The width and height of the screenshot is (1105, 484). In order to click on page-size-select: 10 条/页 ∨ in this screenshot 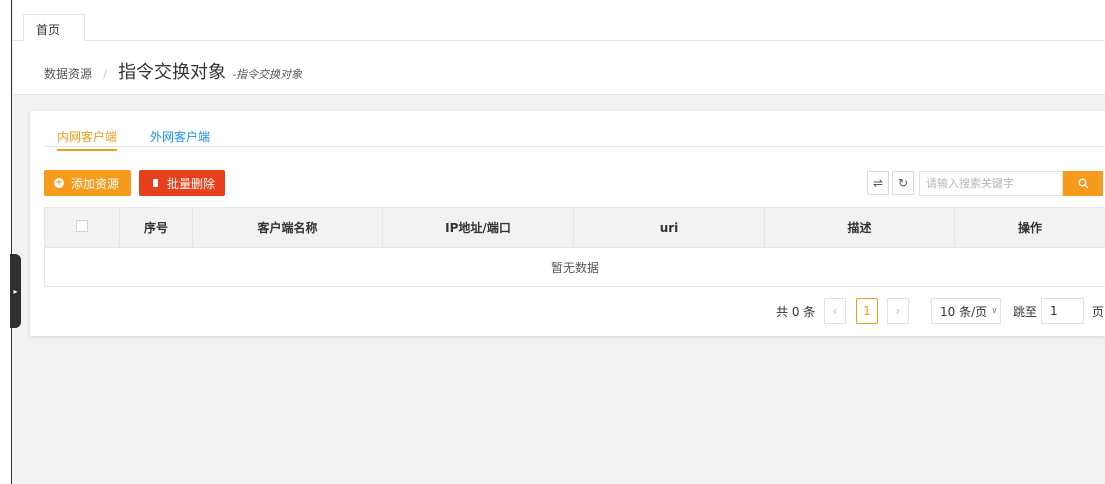, I will do `click(966, 311)`.